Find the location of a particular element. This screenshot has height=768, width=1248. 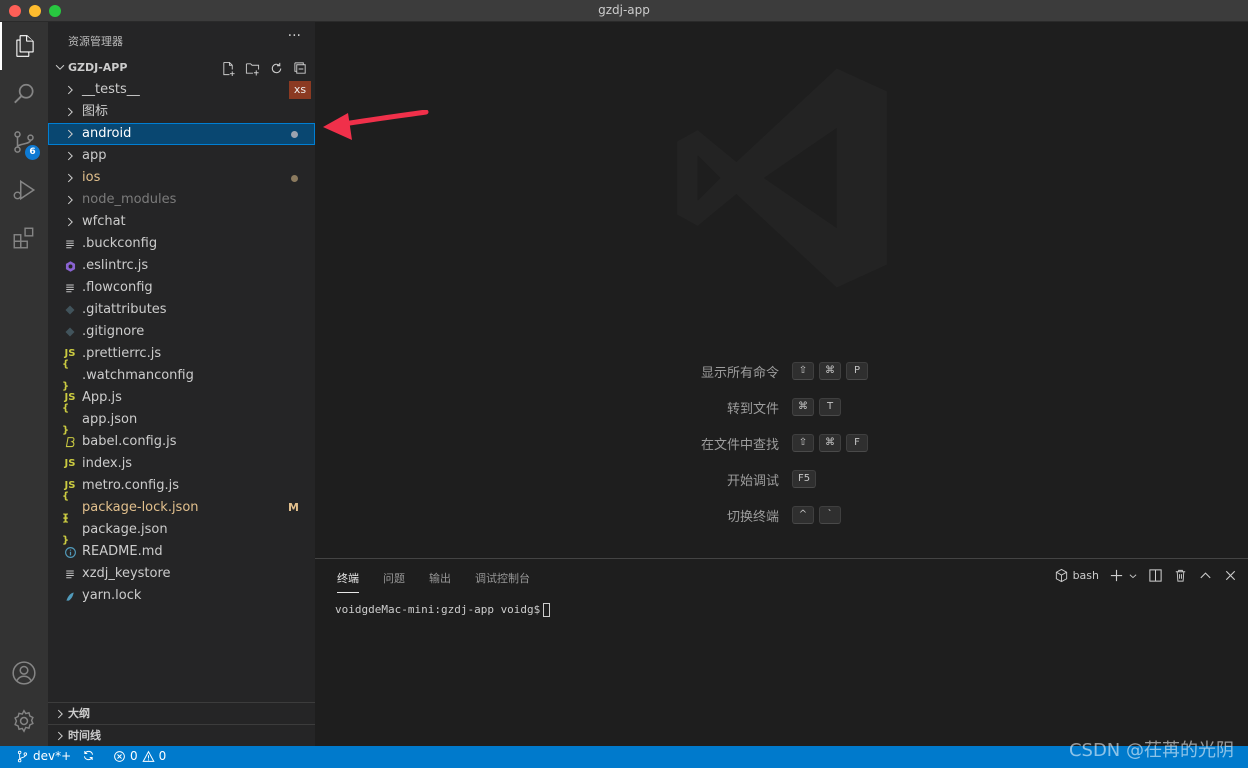

new-terminal-button is located at coordinates (1123, 575).